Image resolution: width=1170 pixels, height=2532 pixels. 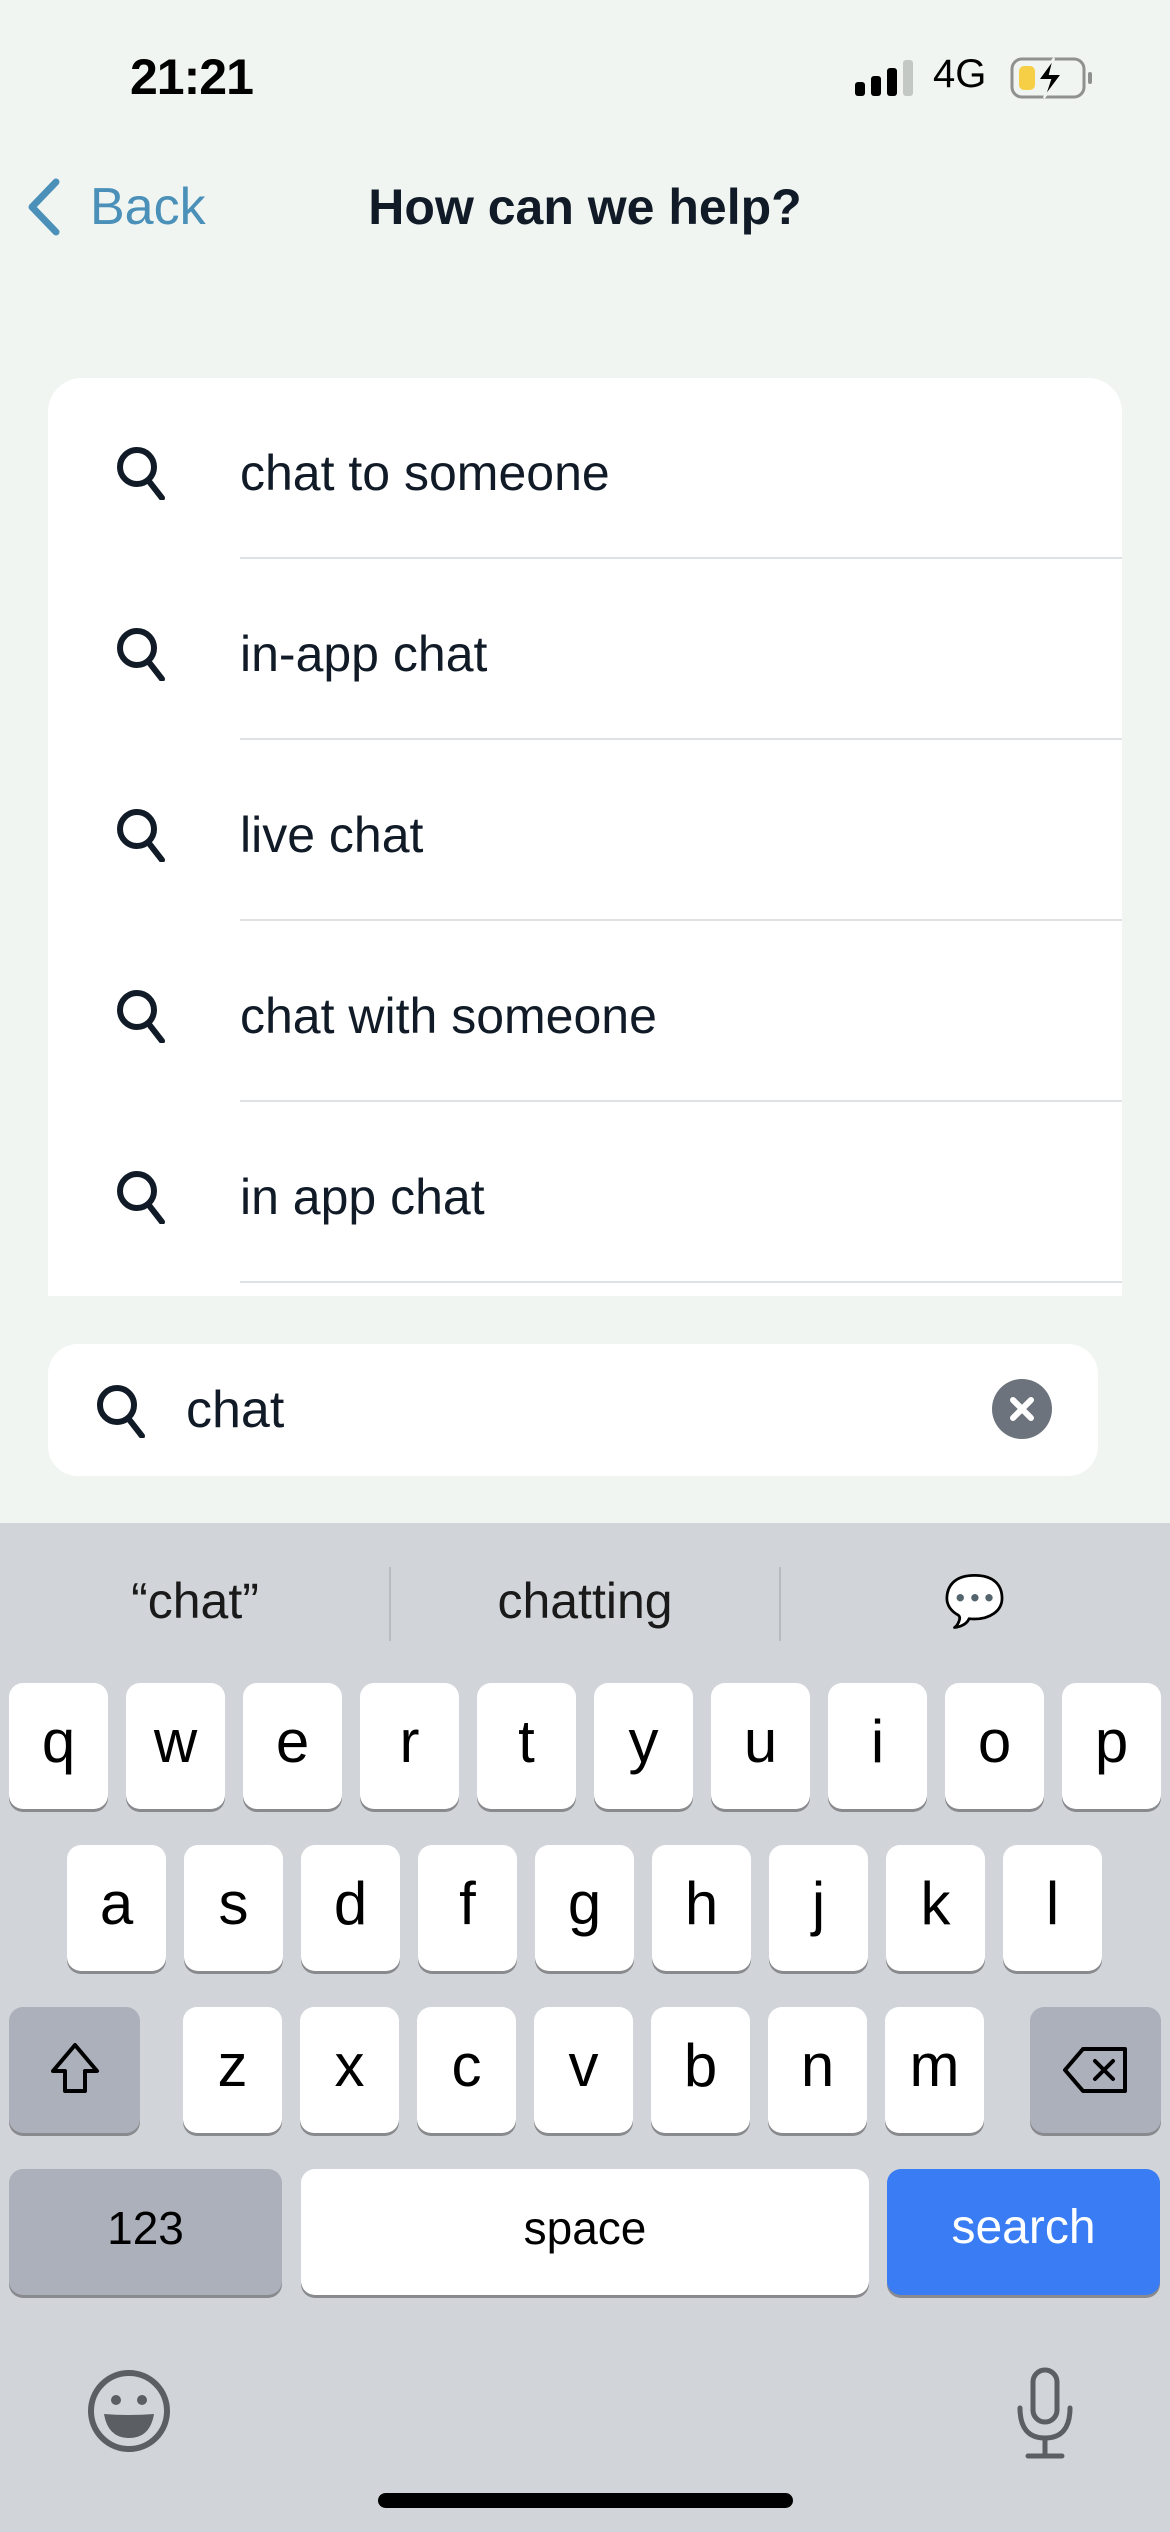 I want to click on key-b: b, so click(x=700, y=2070).